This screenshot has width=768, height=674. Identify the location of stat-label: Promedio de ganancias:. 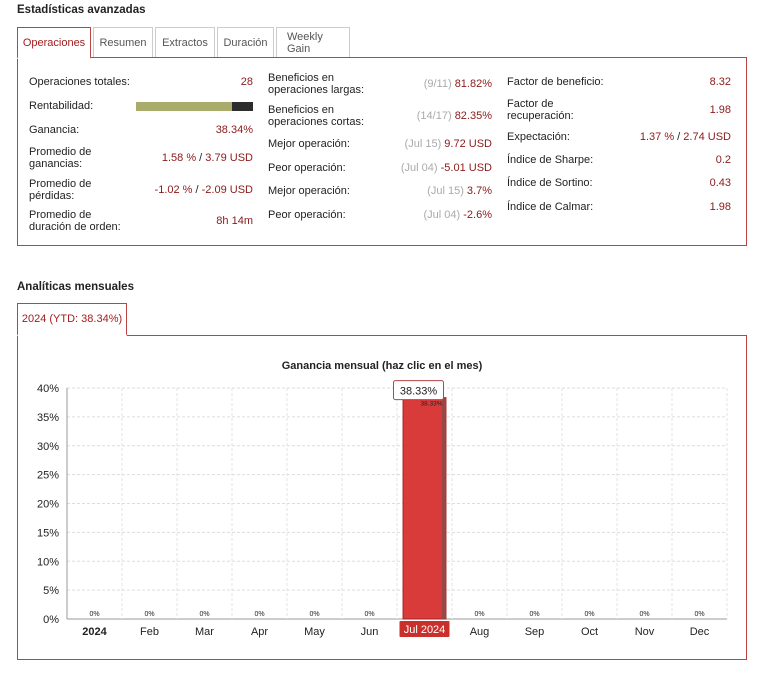
(60, 158).